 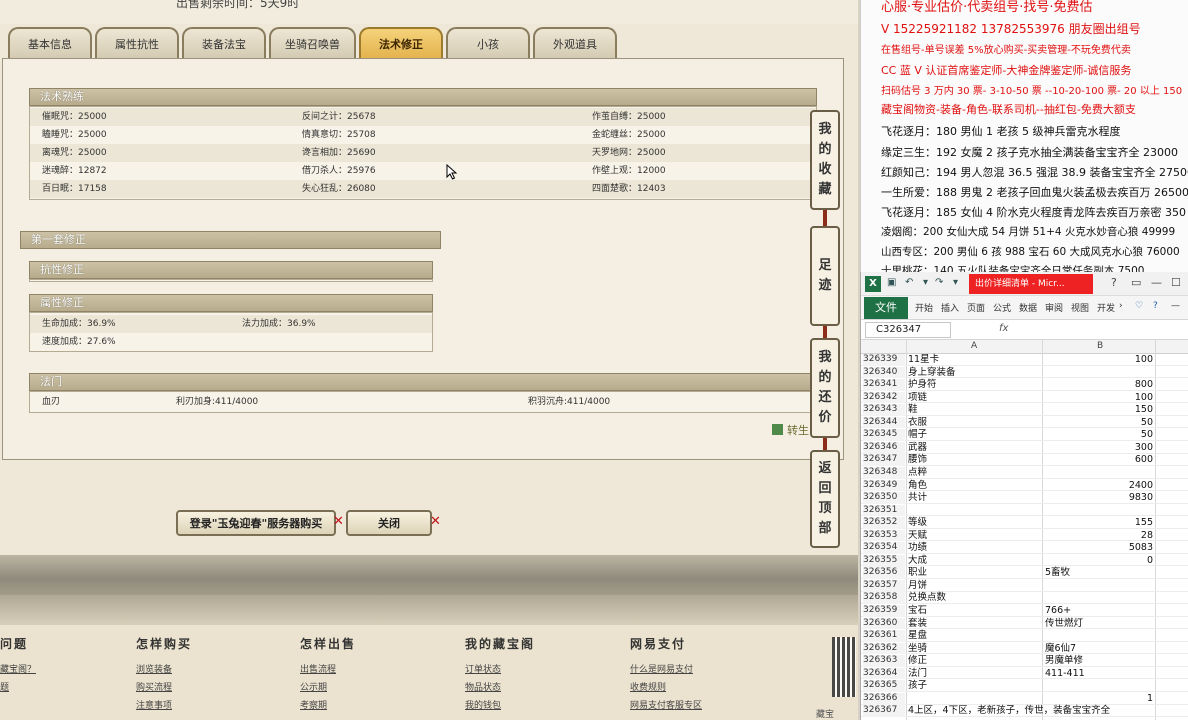 What do you see at coordinates (790, 430) in the screenshot?
I see `zhuansheng-link: 转生` at bounding box center [790, 430].